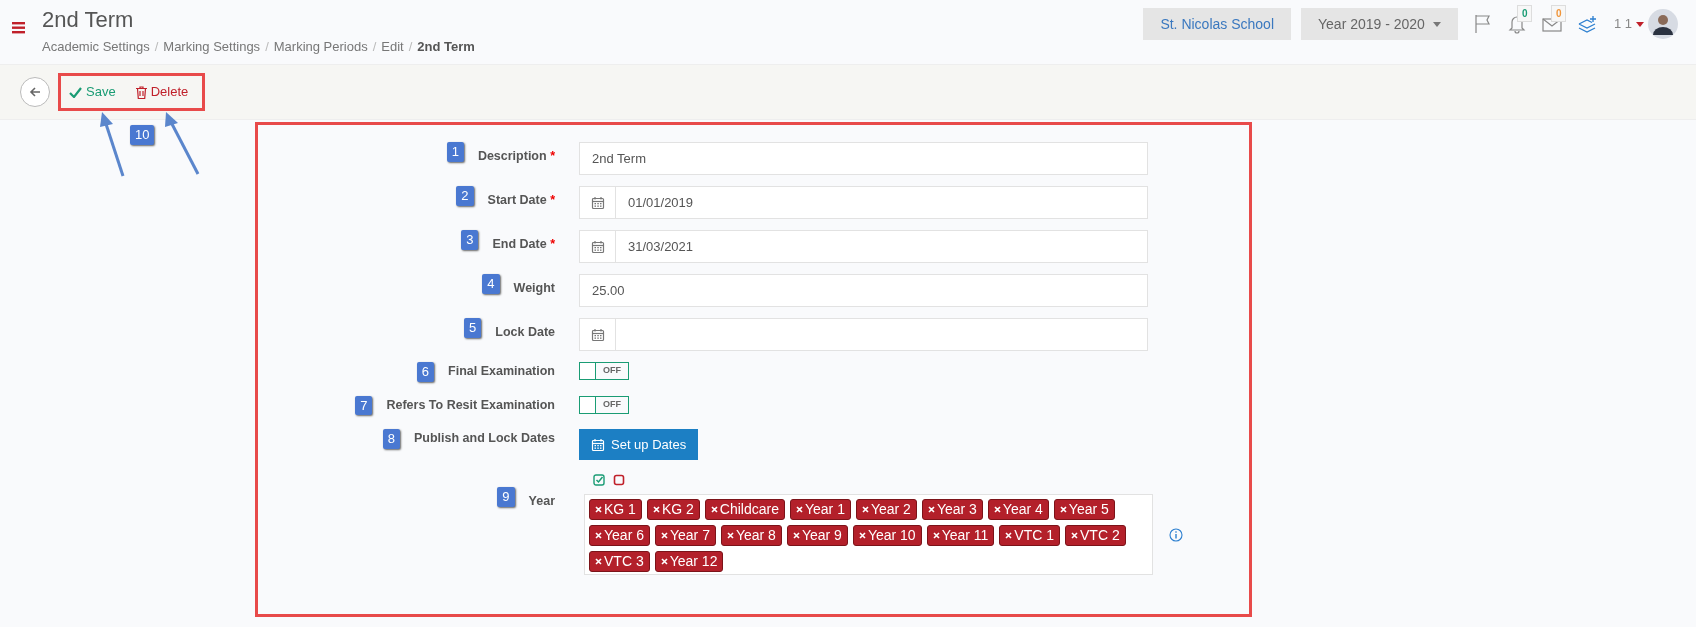 This screenshot has height=627, width=1696. Describe the element at coordinates (470, 240) in the screenshot. I see `annotation-number: 3` at that location.